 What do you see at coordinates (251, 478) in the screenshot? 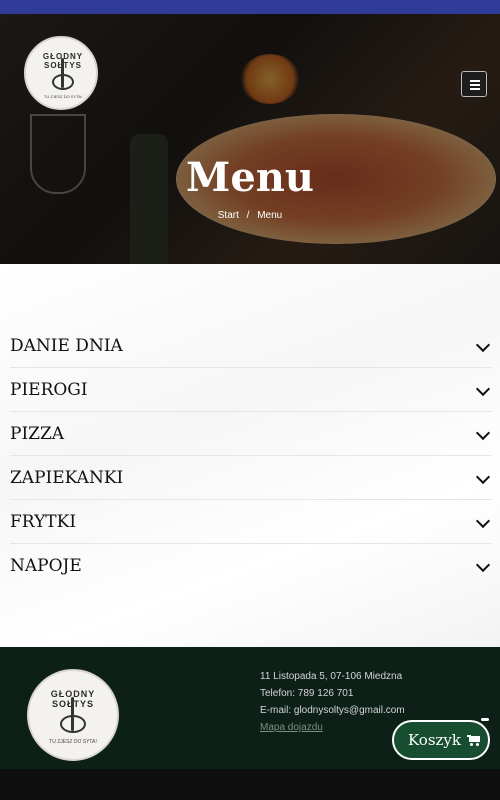
I see `category-zapiekanki: ZAPIEKANKI` at bounding box center [251, 478].